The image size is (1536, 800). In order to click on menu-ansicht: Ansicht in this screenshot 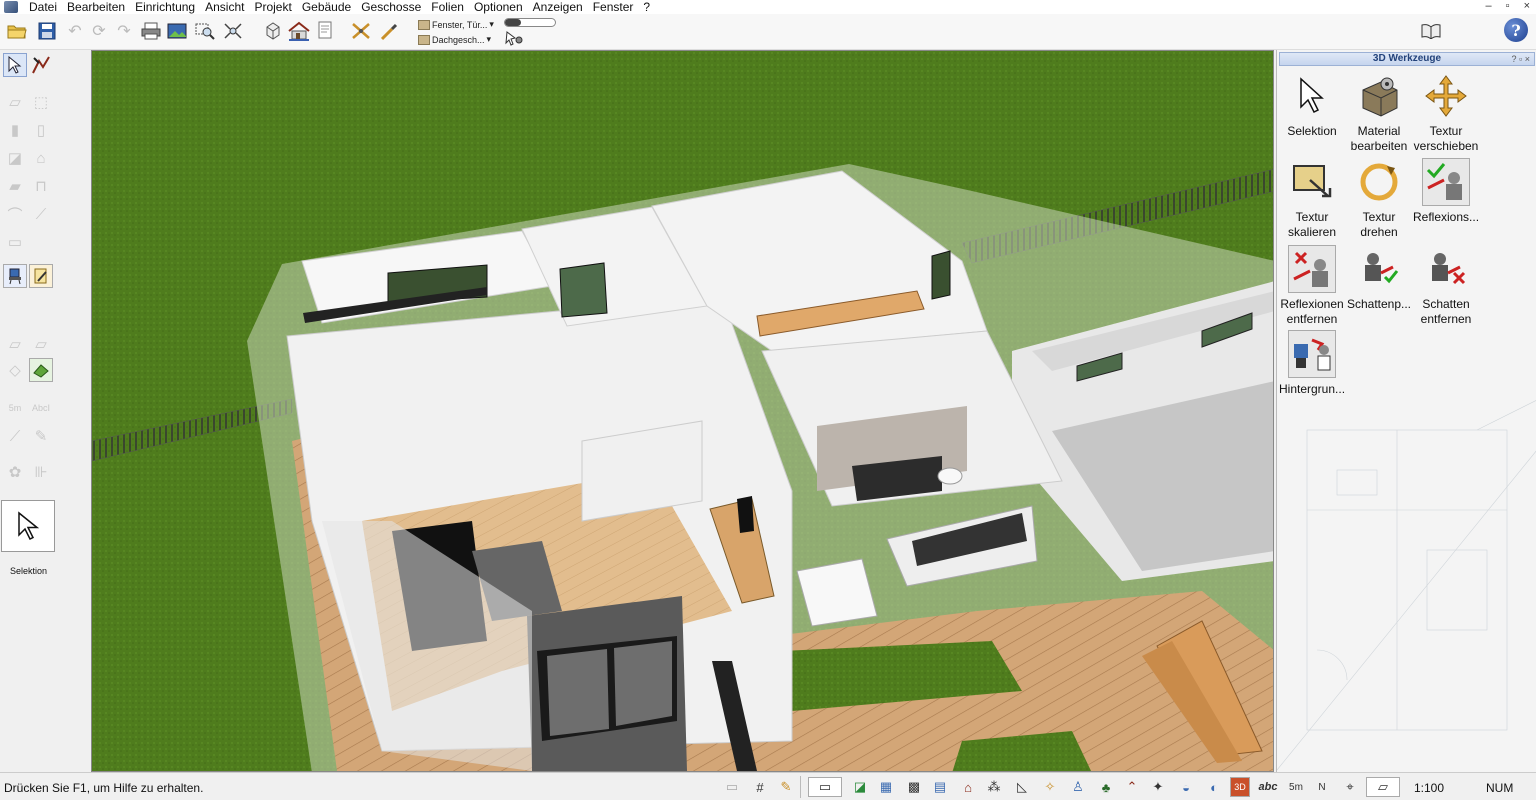, I will do `click(224, 7)`.